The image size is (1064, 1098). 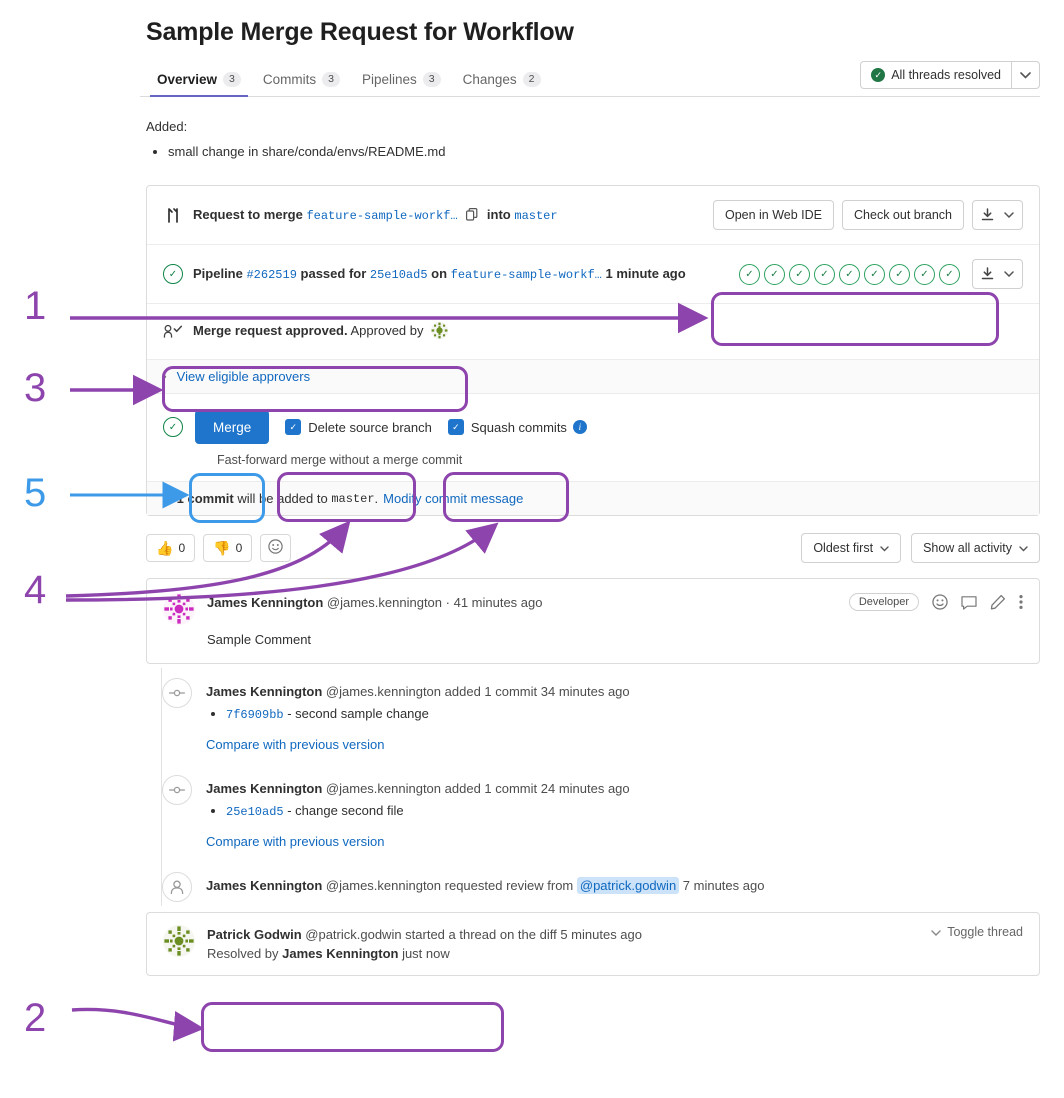 I want to click on check-circle-icon: ✓, so click(x=878, y=75).